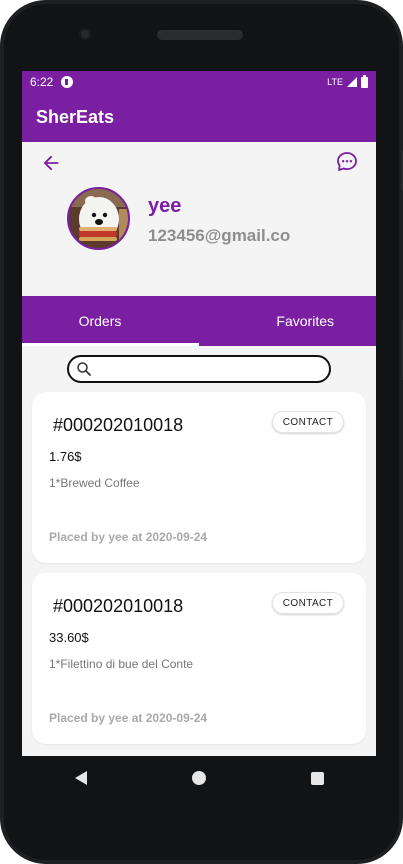  What do you see at coordinates (121, 664) in the screenshot?
I see `order-items: 1*Filettino di bue del Conte` at bounding box center [121, 664].